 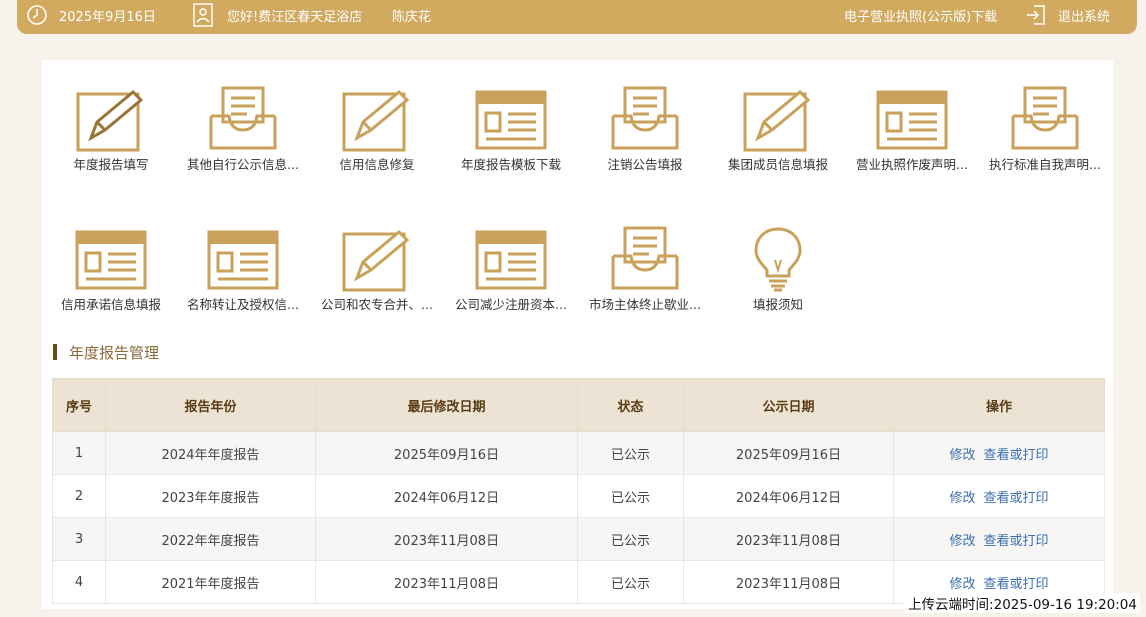 What do you see at coordinates (412, 17) in the screenshot?
I see `user-name: 陈庆花` at bounding box center [412, 17].